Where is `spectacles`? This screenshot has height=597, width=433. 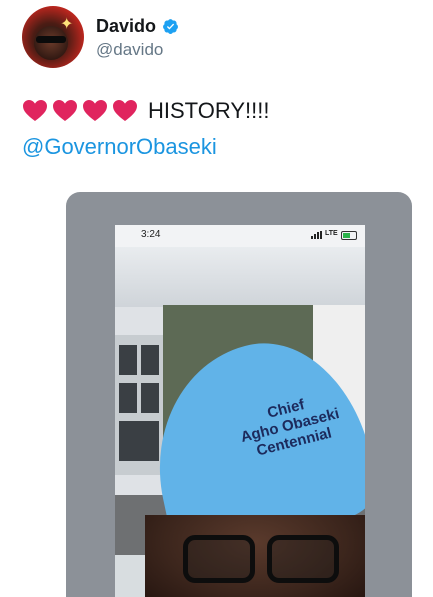
spectacles is located at coordinates (260, 559).